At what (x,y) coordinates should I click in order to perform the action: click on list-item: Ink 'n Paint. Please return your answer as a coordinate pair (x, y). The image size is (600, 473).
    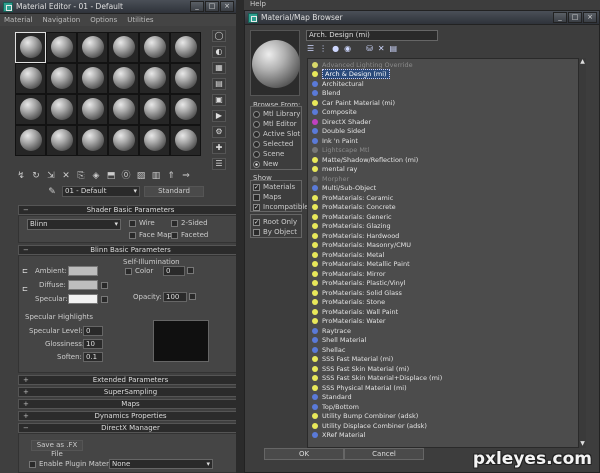
    Looking at the image, I should click on (335, 140).